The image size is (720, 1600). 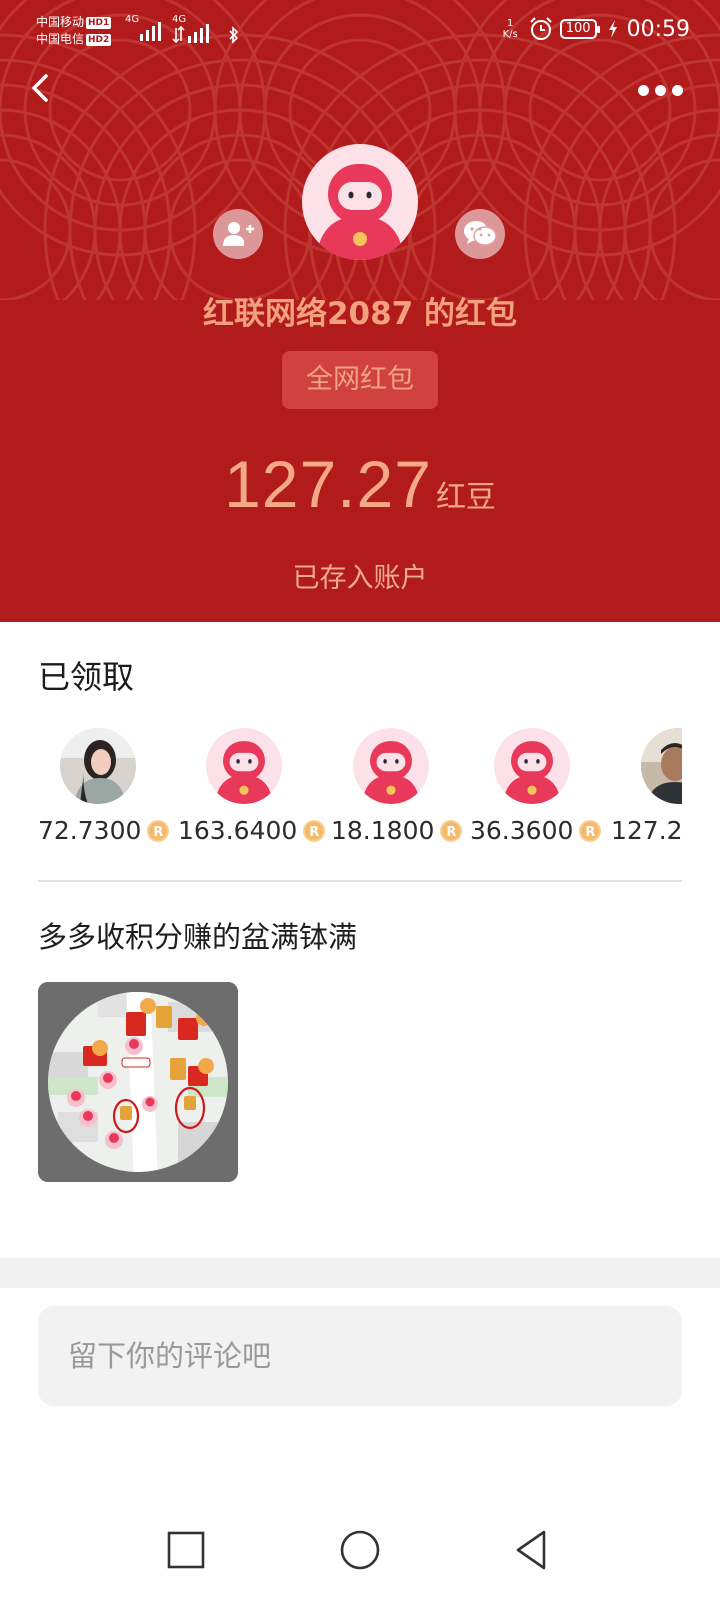 I want to click on claimer-item: 36.3600 R, so click(x=545, y=787).